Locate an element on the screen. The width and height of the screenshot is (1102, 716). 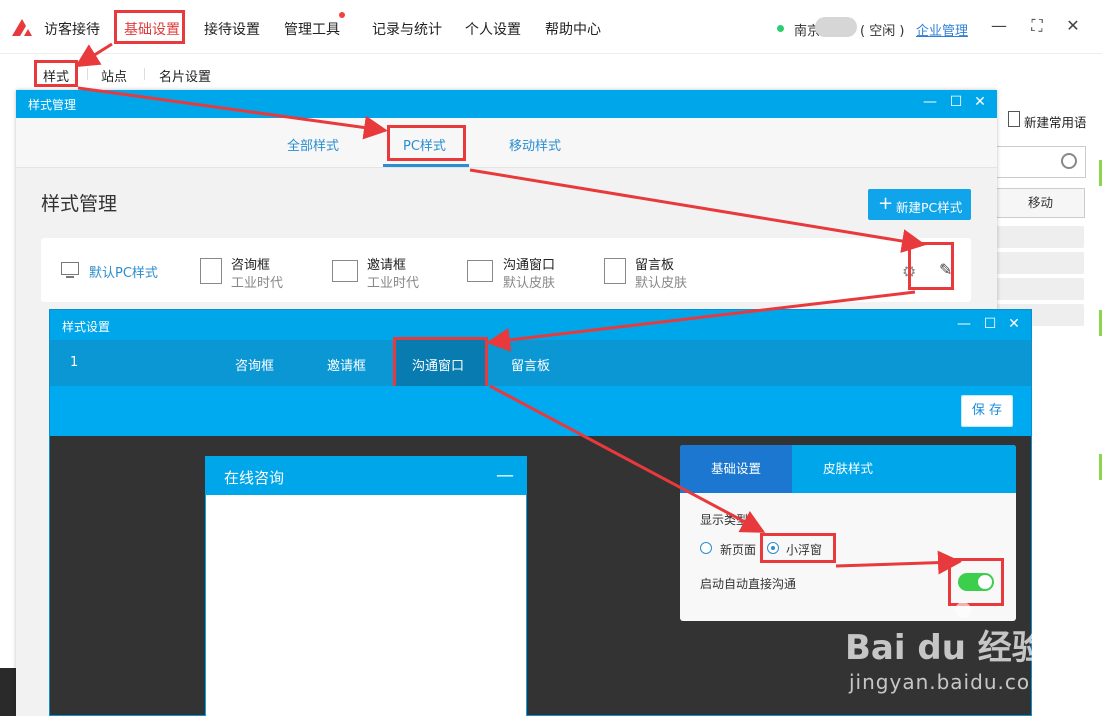
watermark-brand: Bai du 经验 is located at coordinates (945, 648).